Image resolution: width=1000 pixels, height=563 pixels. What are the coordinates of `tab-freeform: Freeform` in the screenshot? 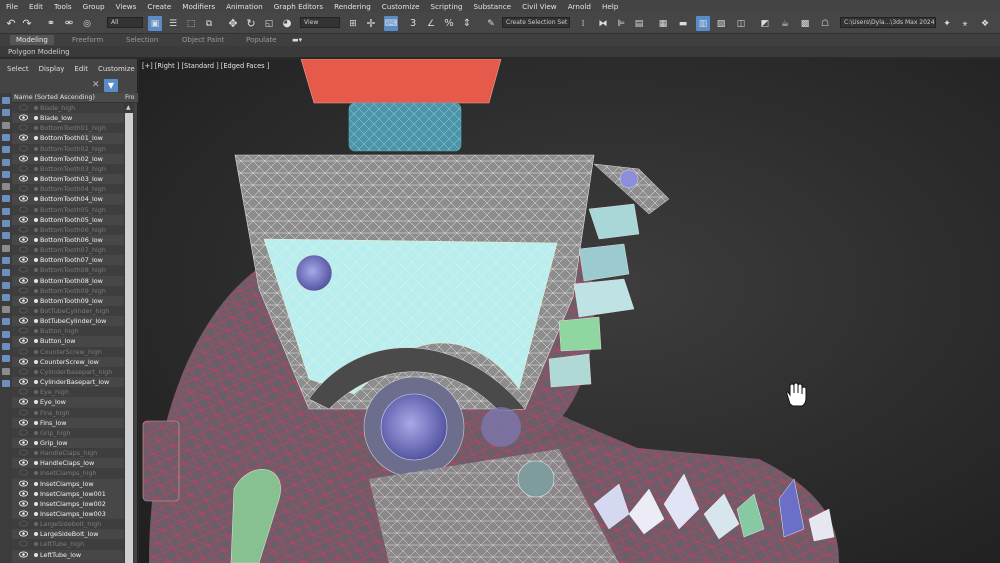 It's located at (87, 40).